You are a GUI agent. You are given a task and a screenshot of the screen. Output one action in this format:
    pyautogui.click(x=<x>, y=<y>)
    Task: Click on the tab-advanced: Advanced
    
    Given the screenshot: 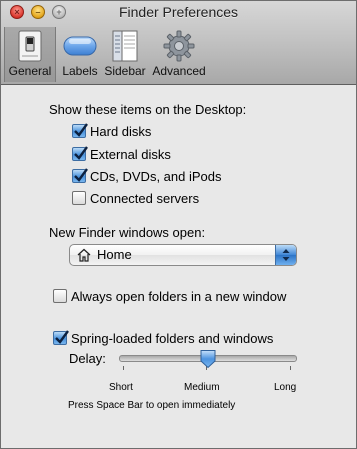 What is the action you would take?
    pyautogui.click(x=179, y=54)
    